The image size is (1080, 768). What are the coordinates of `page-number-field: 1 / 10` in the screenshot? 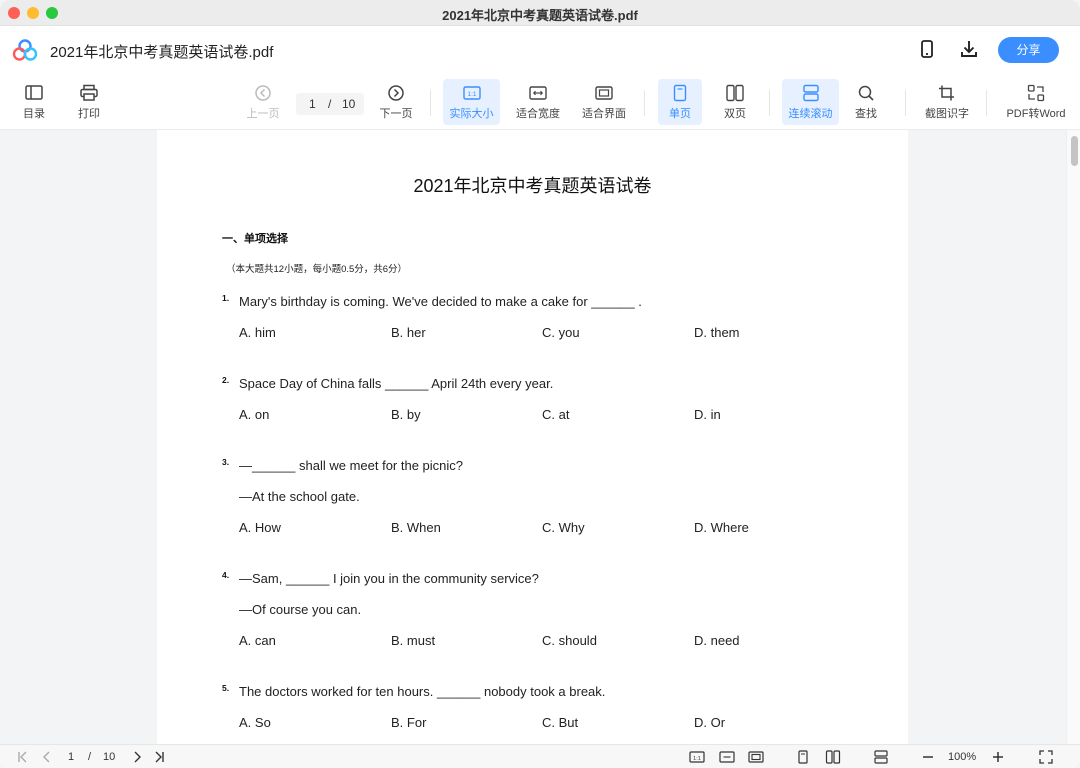 It's located at (330, 104).